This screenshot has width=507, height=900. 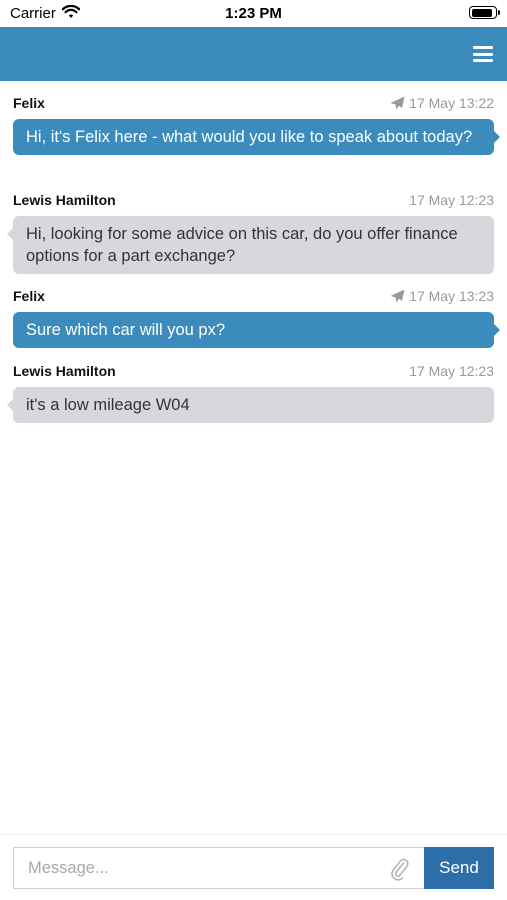 I want to click on message-input-wrapper, so click(x=218, y=868).